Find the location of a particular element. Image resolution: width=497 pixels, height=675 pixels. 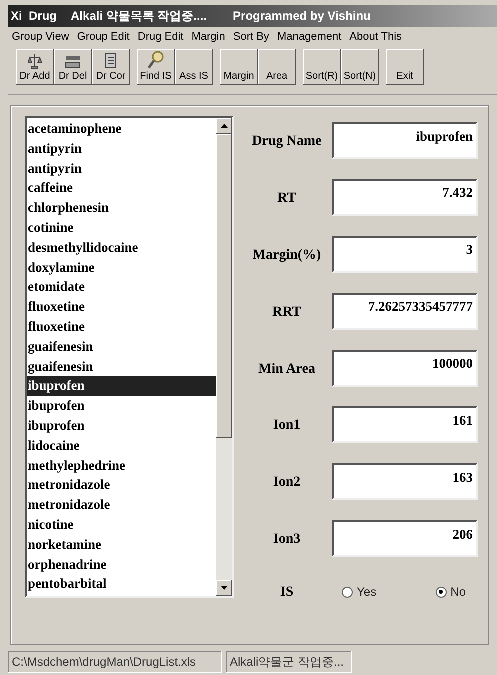

input-field: 3 is located at coordinates (405, 254).